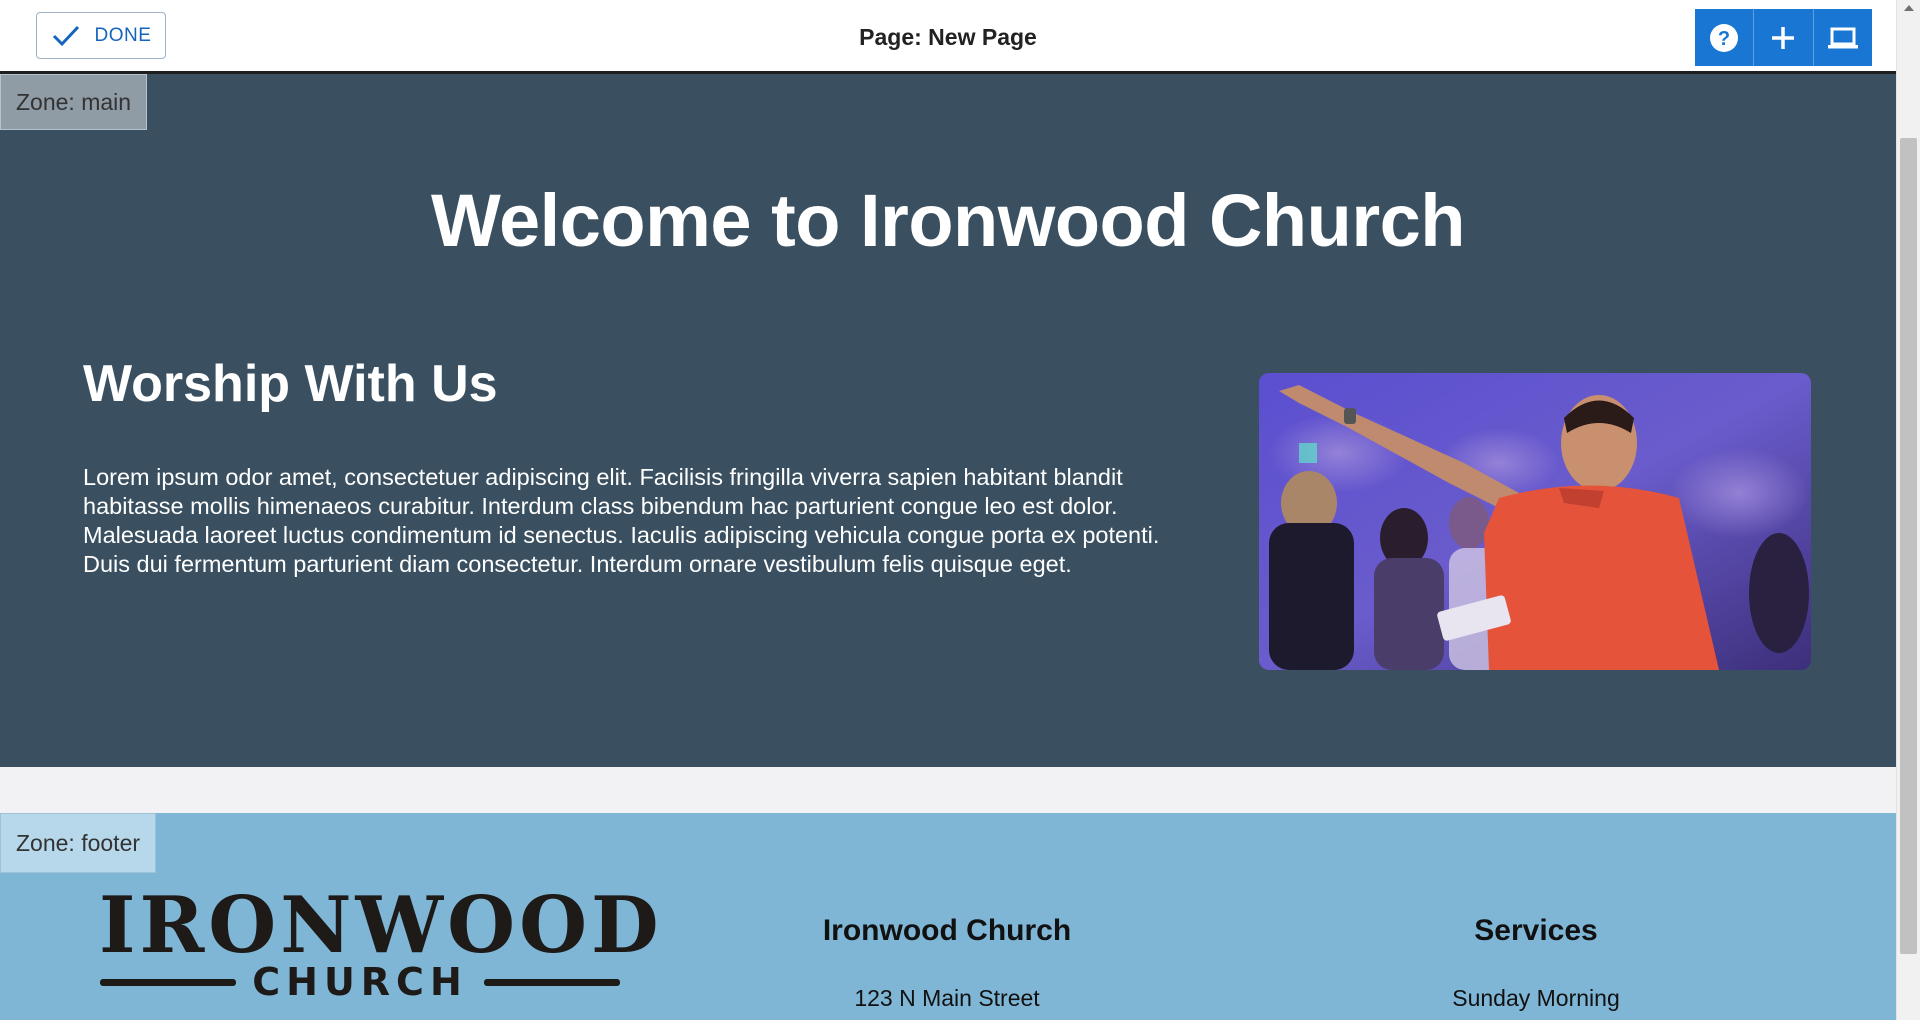  Describe the element at coordinates (1536, 963) in the screenshot. I see `footer-services: Services Sunday Morning` at that location.